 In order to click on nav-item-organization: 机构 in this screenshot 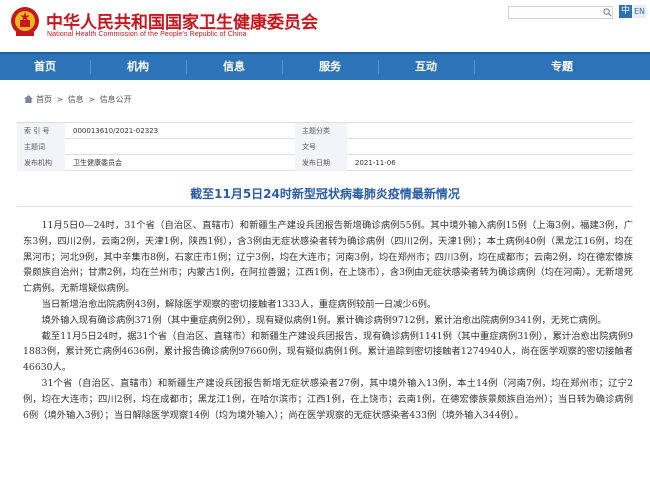, I will do `click(138, 67)`.